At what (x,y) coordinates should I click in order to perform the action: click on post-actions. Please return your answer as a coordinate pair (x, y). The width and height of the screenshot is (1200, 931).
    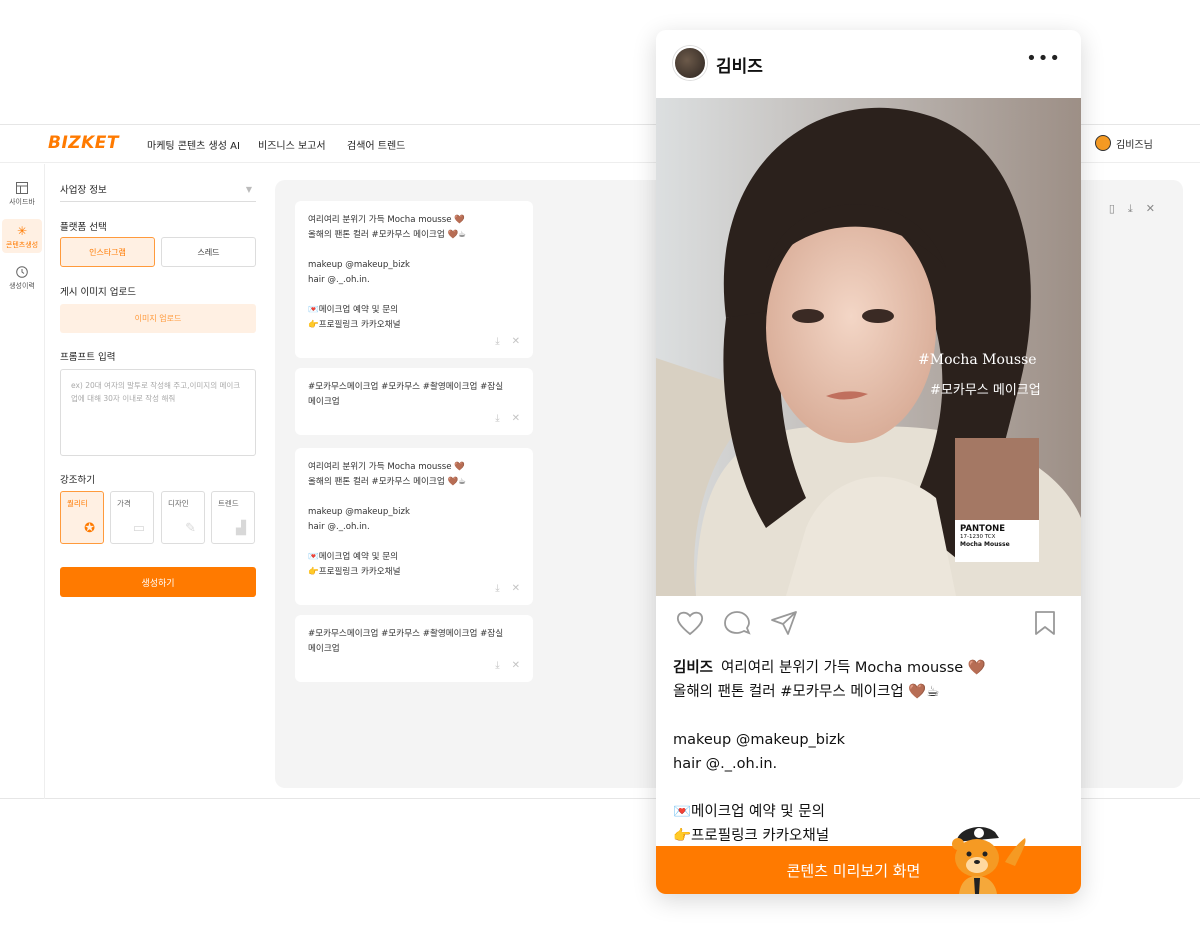
    Looking at the image, I should click on (868, 626).